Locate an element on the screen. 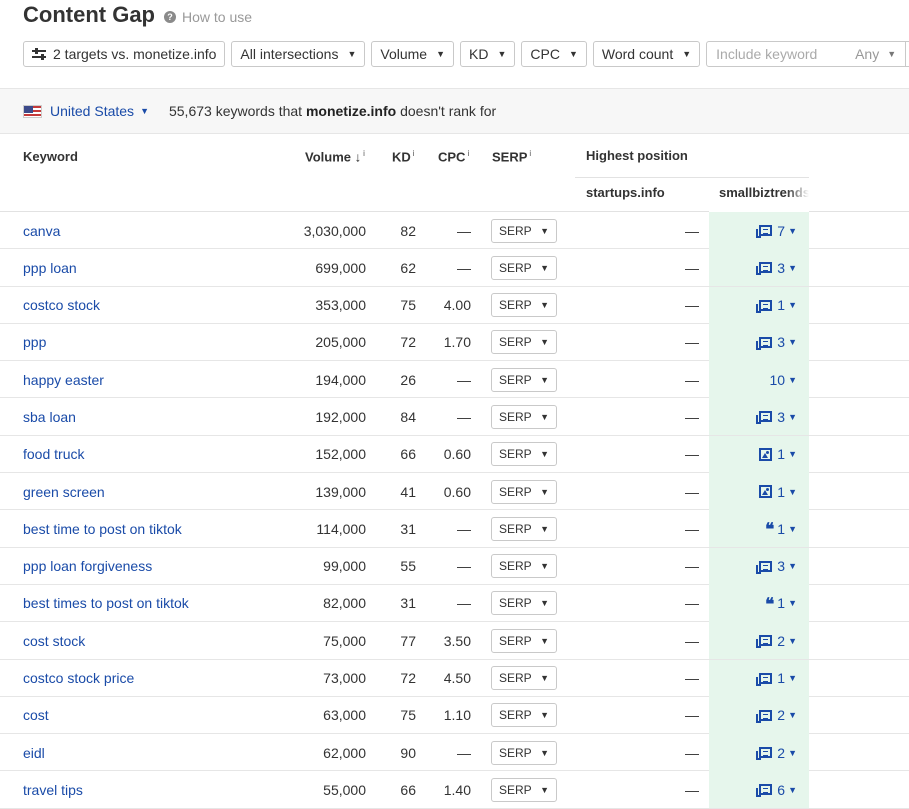 This screenshot has width=909, height=809. keyword-link: food truck is located at coordinates (53, 454).